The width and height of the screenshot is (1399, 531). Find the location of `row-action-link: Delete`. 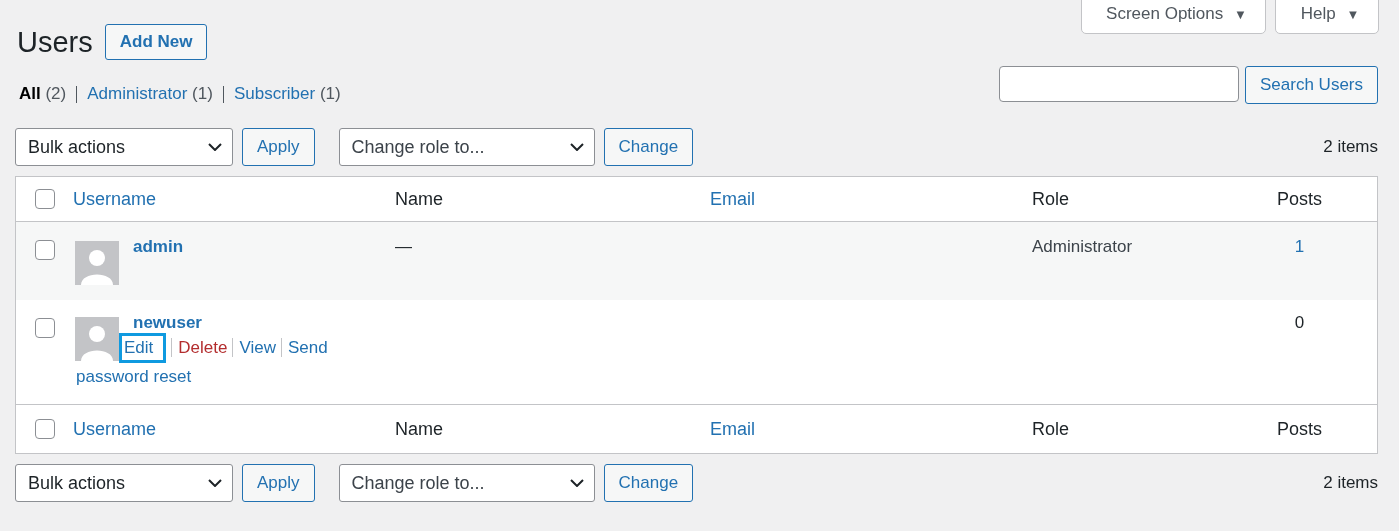

row-action-link: Delete is located at coordinates (199, 347).